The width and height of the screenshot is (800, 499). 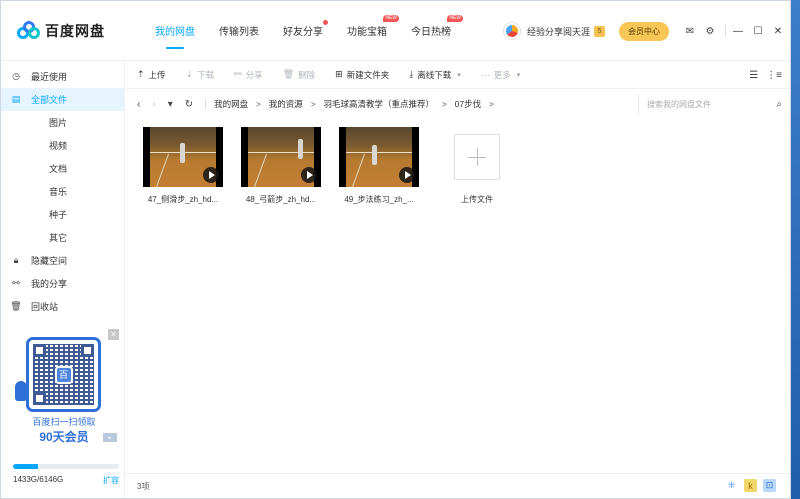 I want to click on play-icon, so click(x=309, y=175).